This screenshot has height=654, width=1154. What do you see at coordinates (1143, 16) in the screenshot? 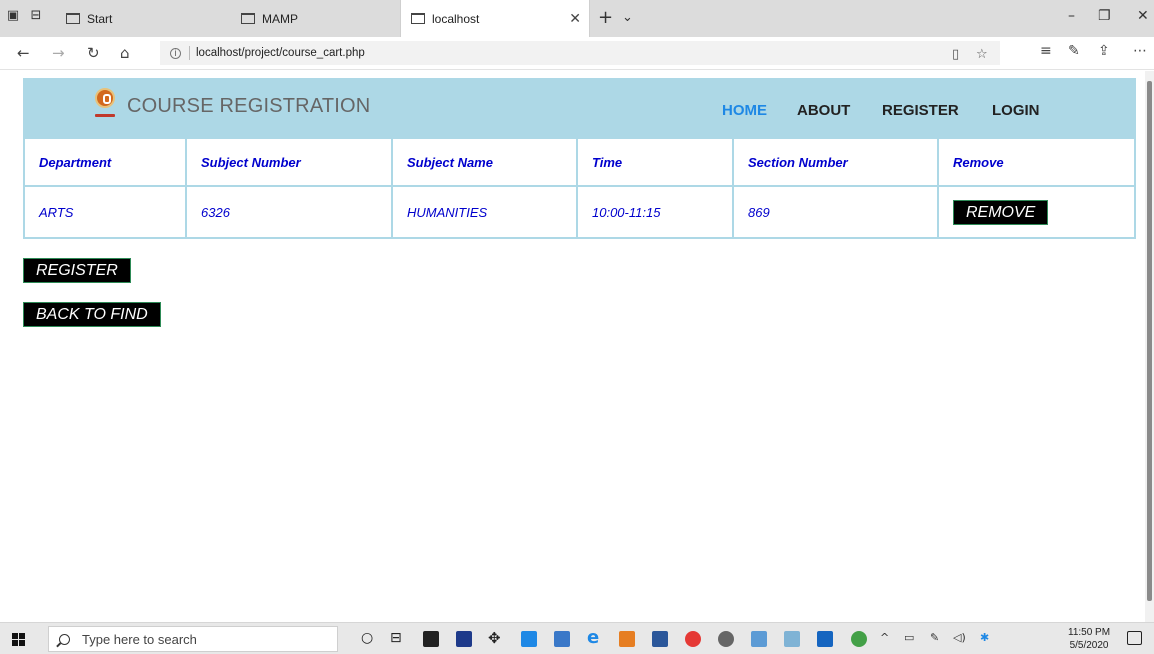
I see `close-window-icon: ✕` at bounding box center [1143, 16].